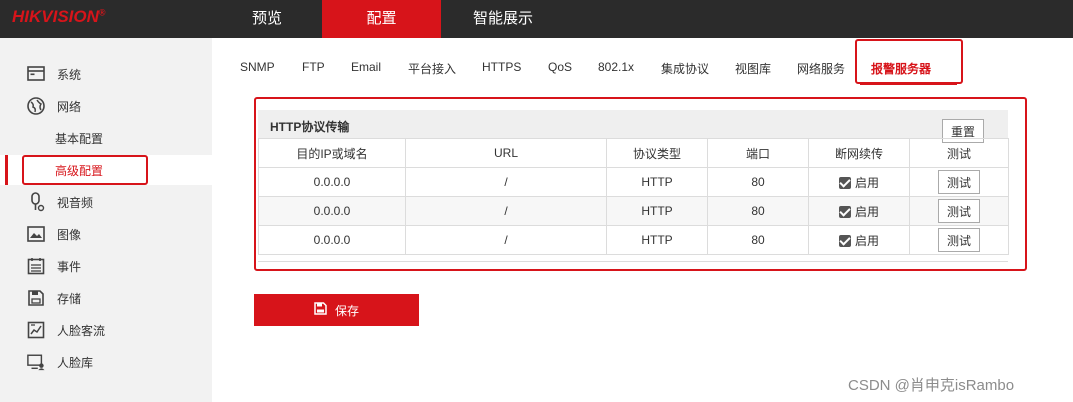 The image size is (1073, 402). Describe the element at coordinates (75, 362) in the screenshot. I see `sidebar-item-label: 人脸库` at that location.